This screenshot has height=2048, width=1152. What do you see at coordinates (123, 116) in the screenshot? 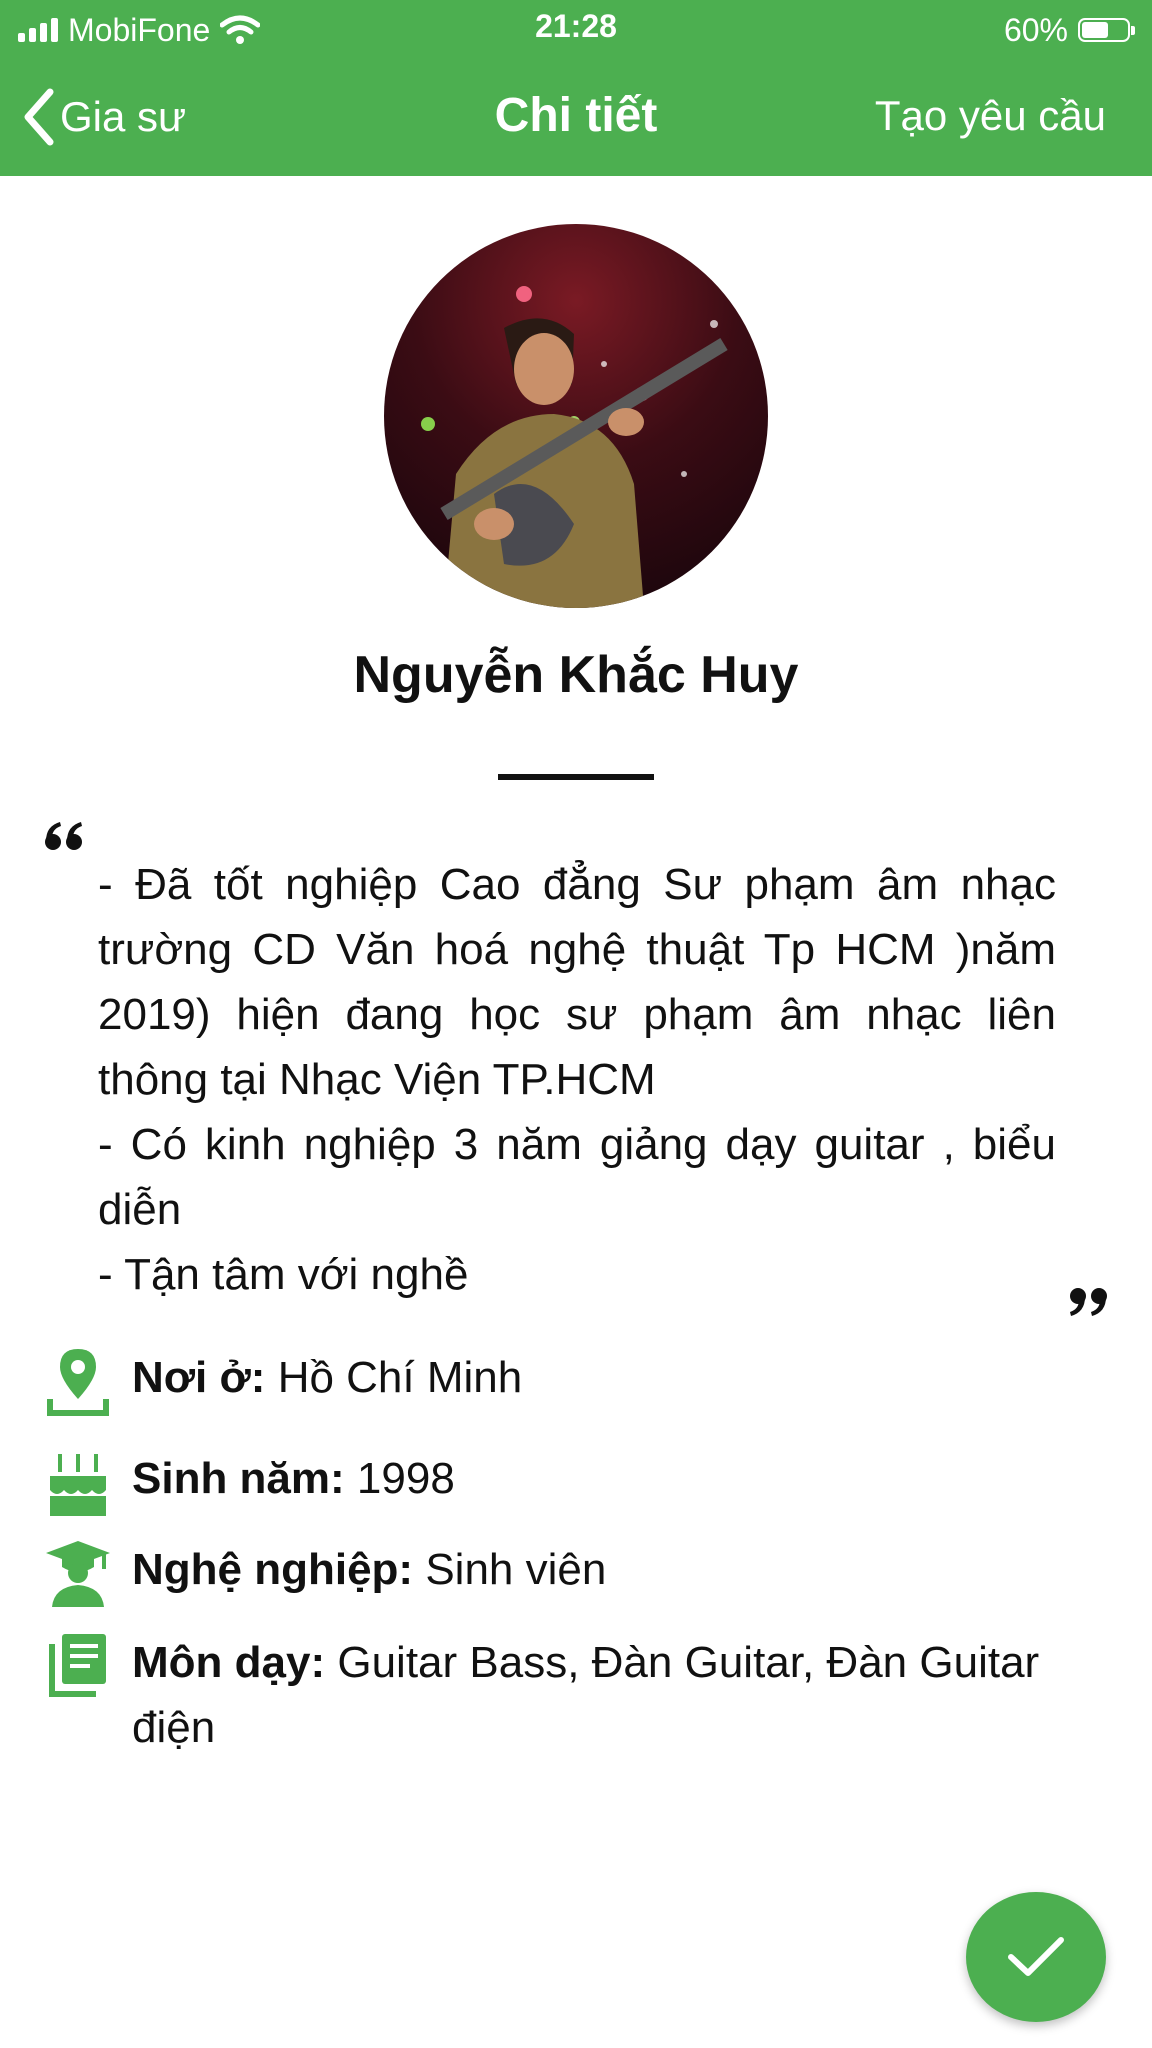
I see `back-button-label: Gia sư` at bounding box center [123, 116].